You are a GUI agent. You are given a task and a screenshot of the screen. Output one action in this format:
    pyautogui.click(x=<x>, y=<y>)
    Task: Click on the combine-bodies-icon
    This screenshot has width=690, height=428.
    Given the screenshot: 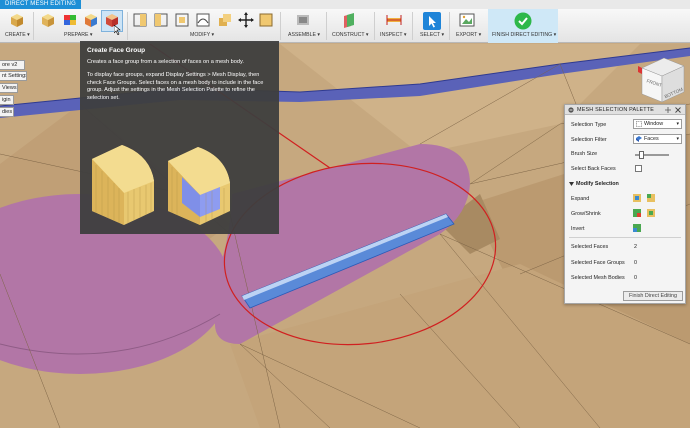 What is the action you would take?
    pyautogui.click(x=225, y=20)
    